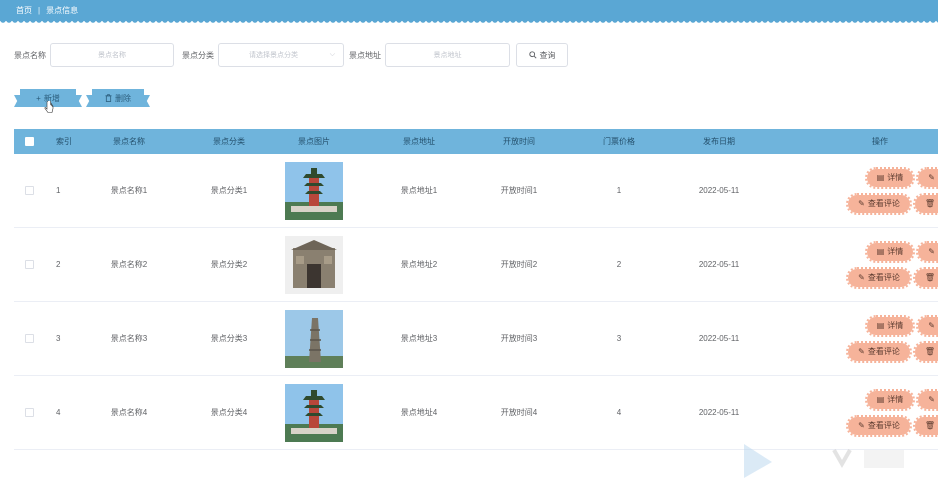 The image size is (938, 483). I want to click on cell-price: 2, so click(619, 264).